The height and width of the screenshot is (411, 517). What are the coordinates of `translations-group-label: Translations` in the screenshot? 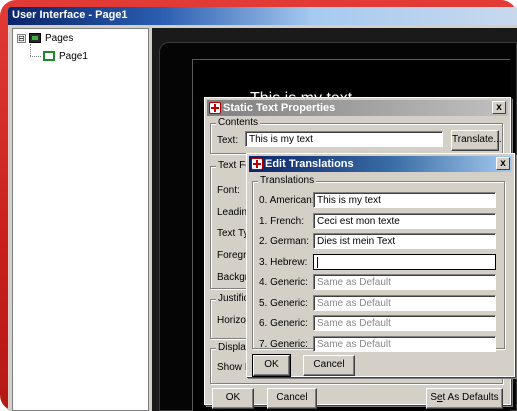 It's located at (287, 180).